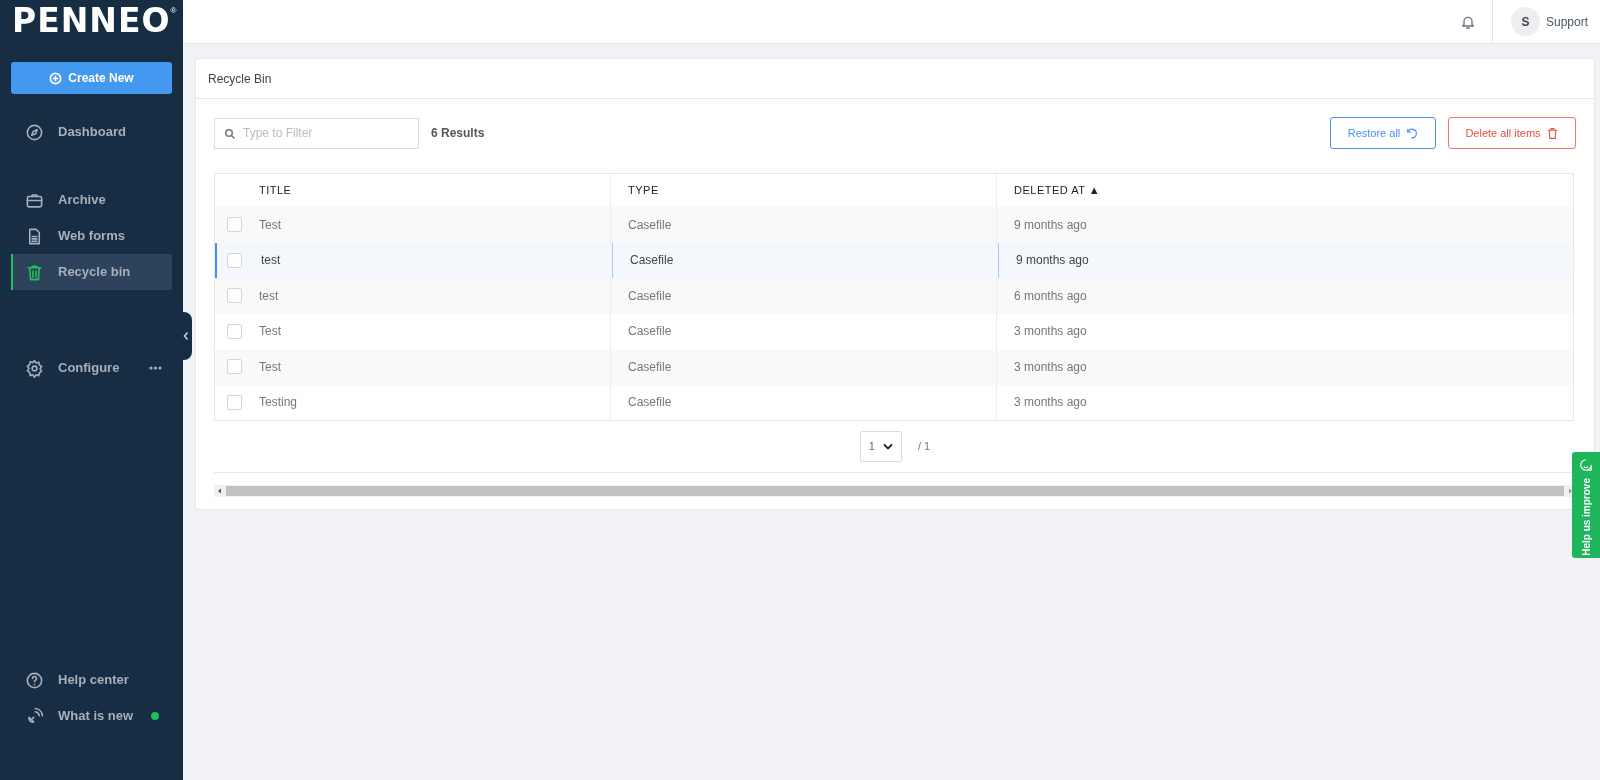  I want to click on undo-icon, so click(1412, 133).